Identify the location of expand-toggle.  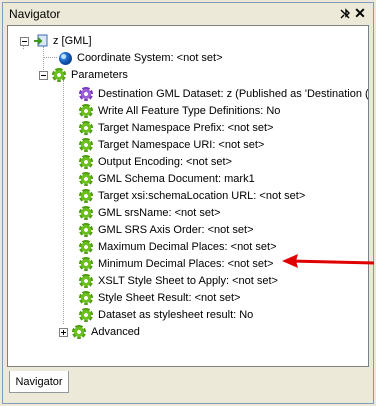
(63, 332).